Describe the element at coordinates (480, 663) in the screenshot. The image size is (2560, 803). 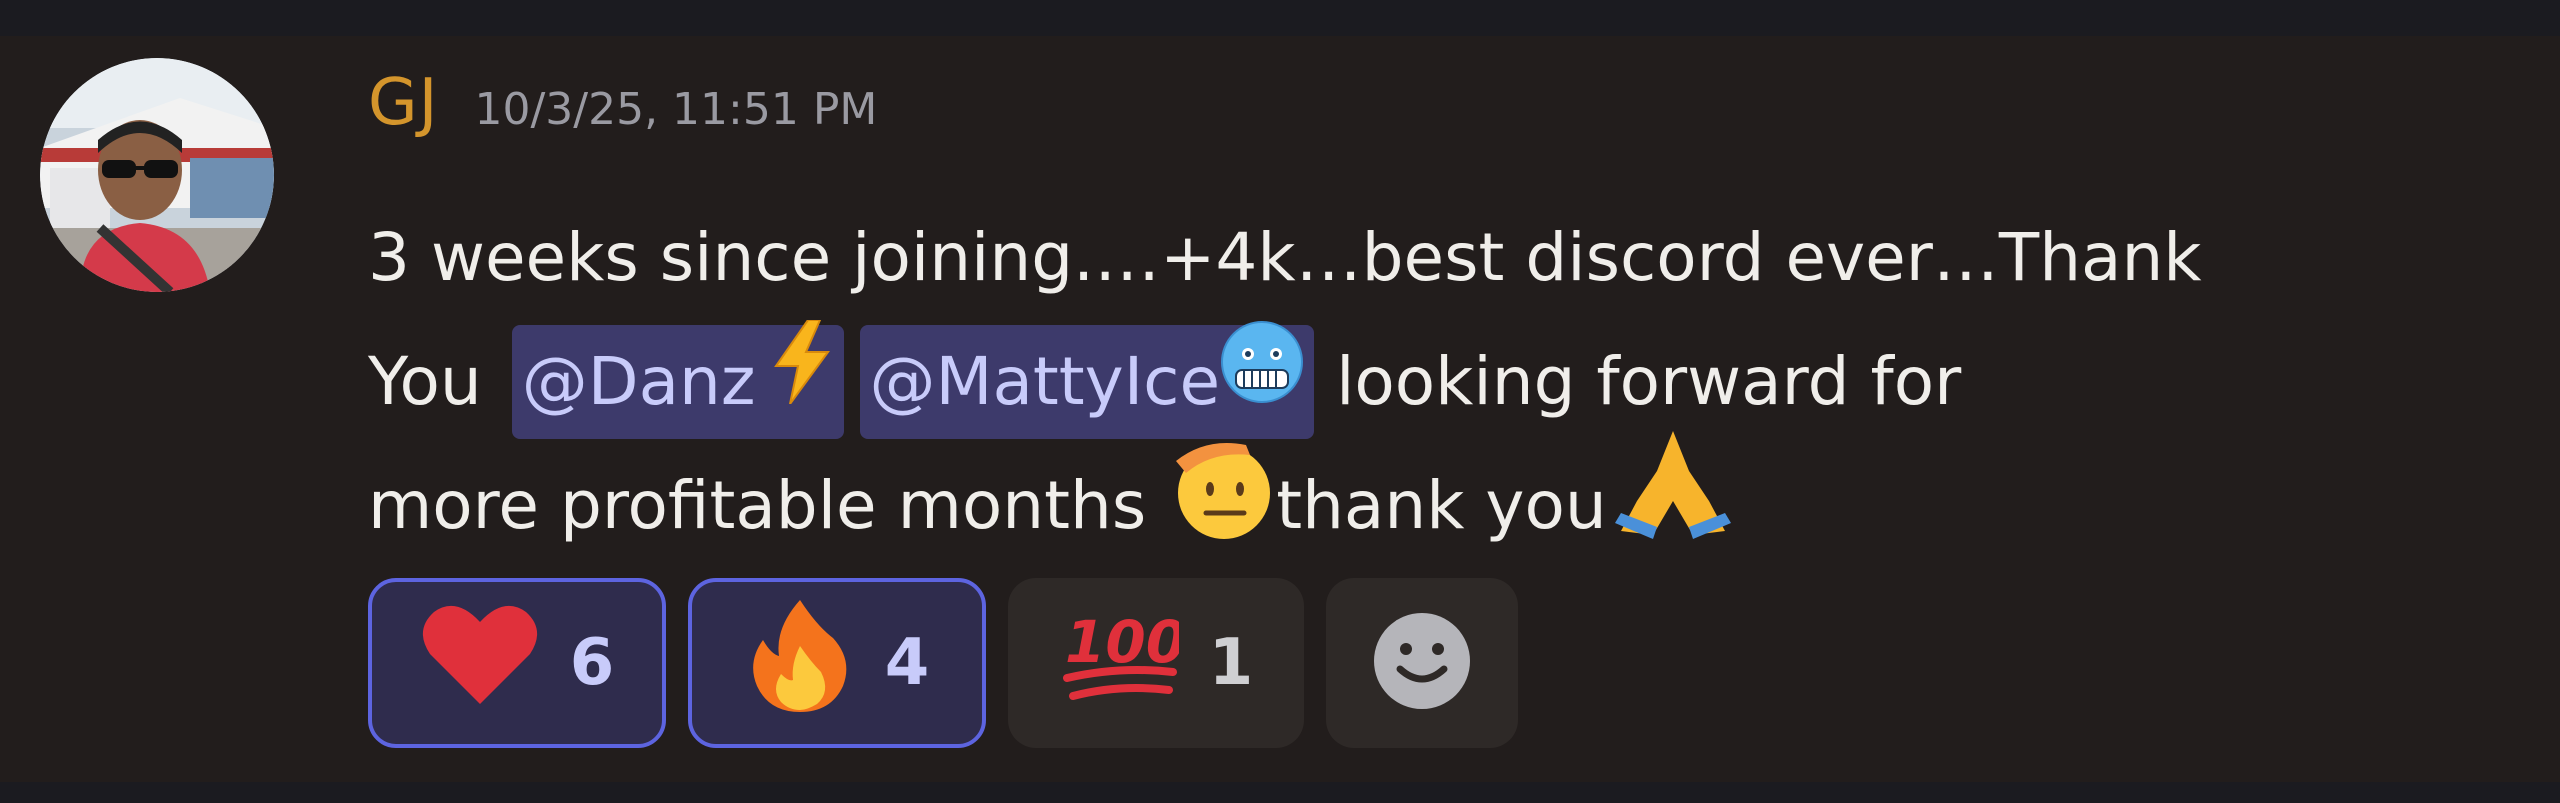
I see `red-heart-emoji` at that location.